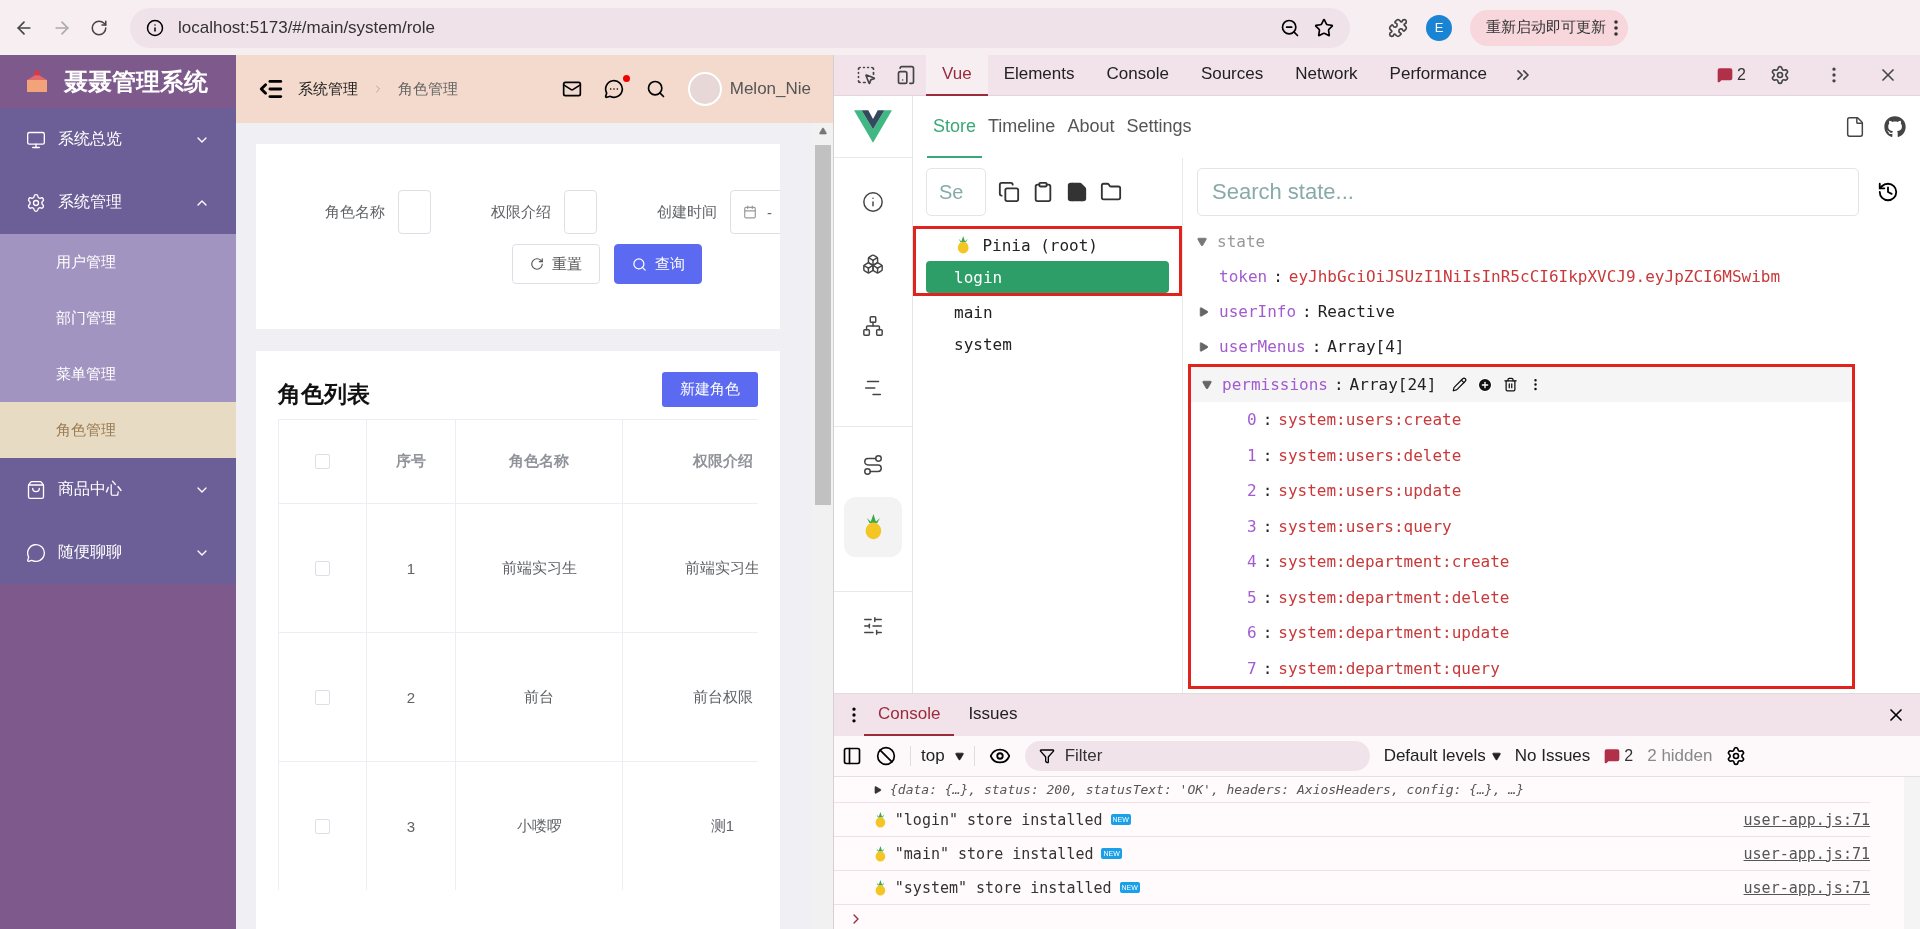 This screenshot has height=929, width=1920. I want to click on zoom-icon, so click(1290, 27).